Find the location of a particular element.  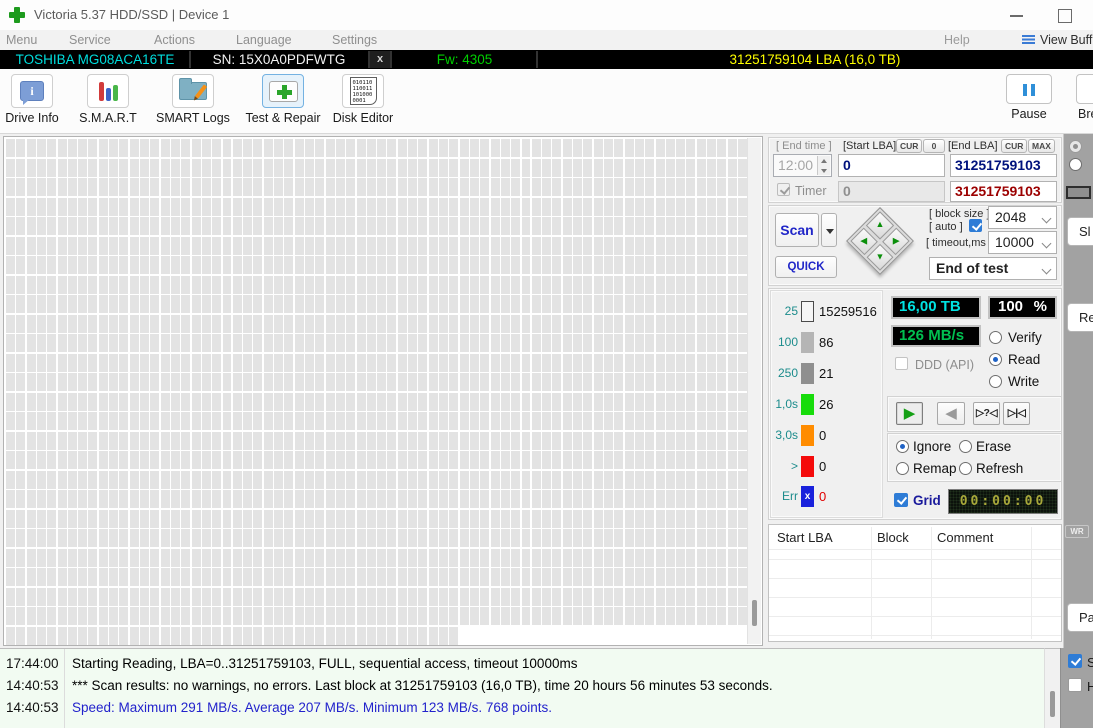

scan-dropdown-button is located at coordinates (829, 230).